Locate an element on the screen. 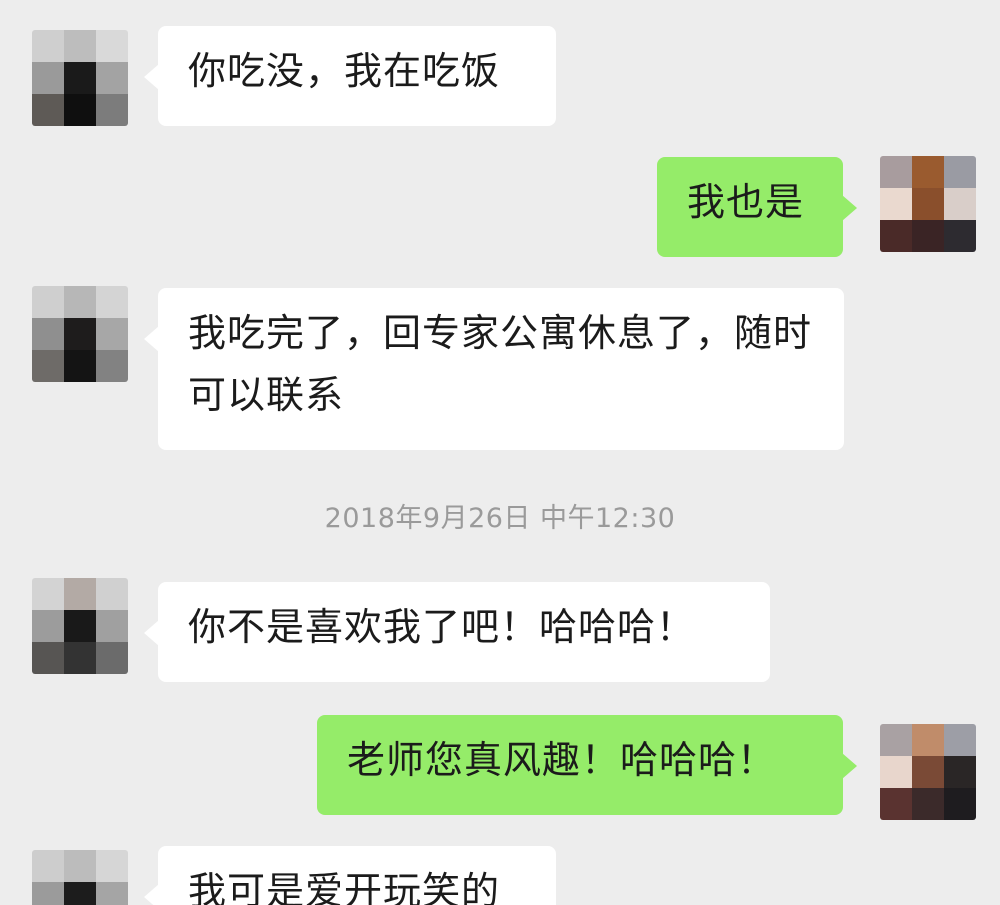  message-bubble-incoming: 我吃完了，回专家公寓休息了，随时可以联系 is located at coordinates (494, 369).